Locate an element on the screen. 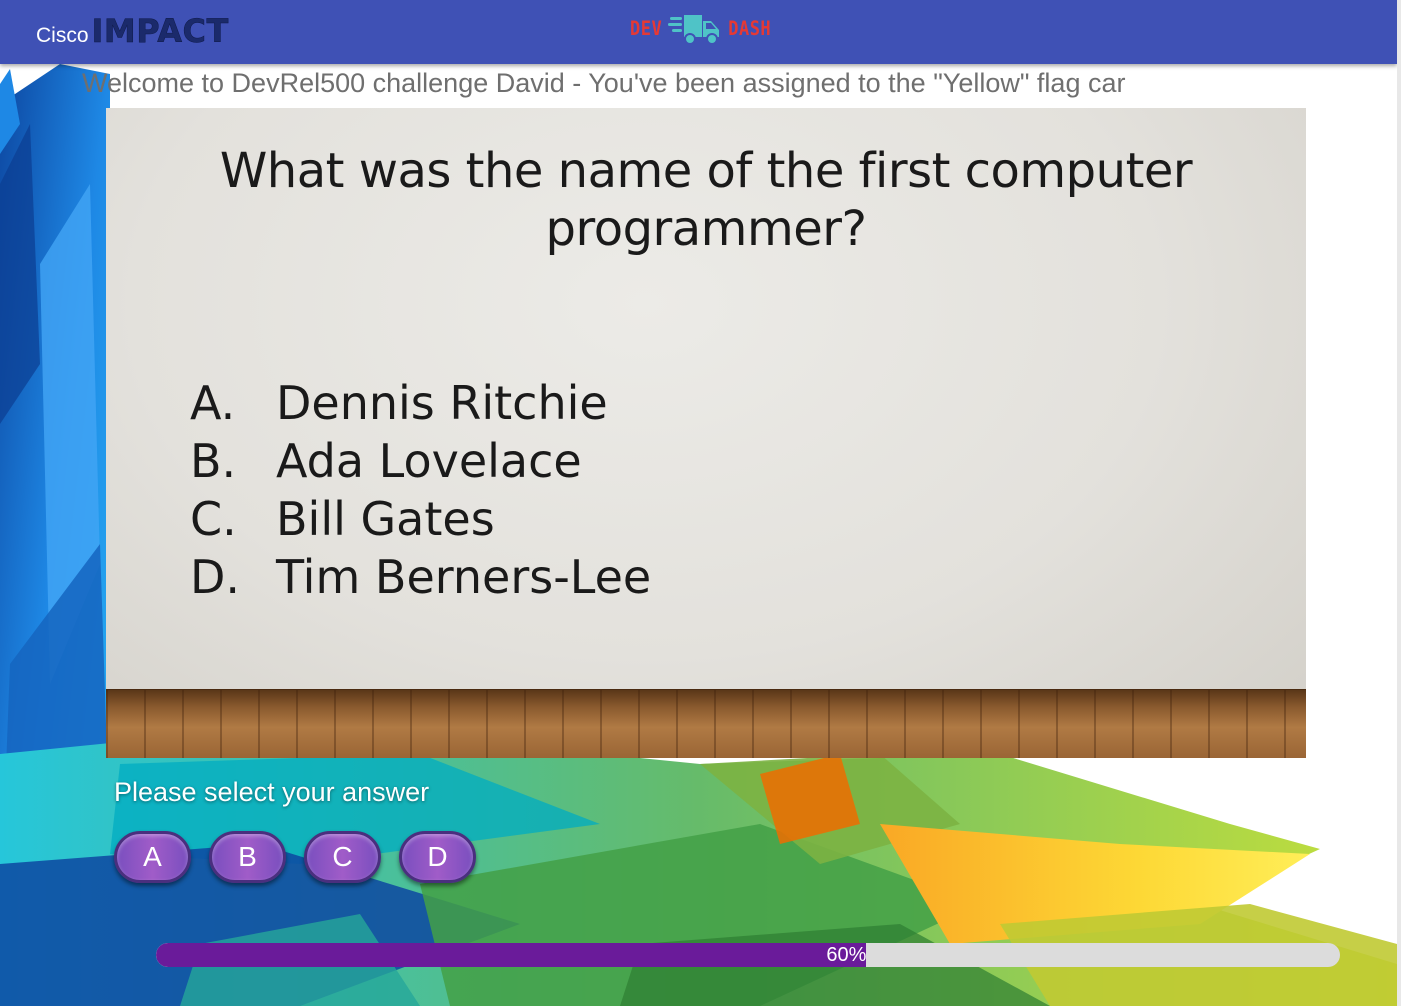 The width and height of the screenshot is (1401, 1006). option-letter: A. is located at coordinates (213, 403).